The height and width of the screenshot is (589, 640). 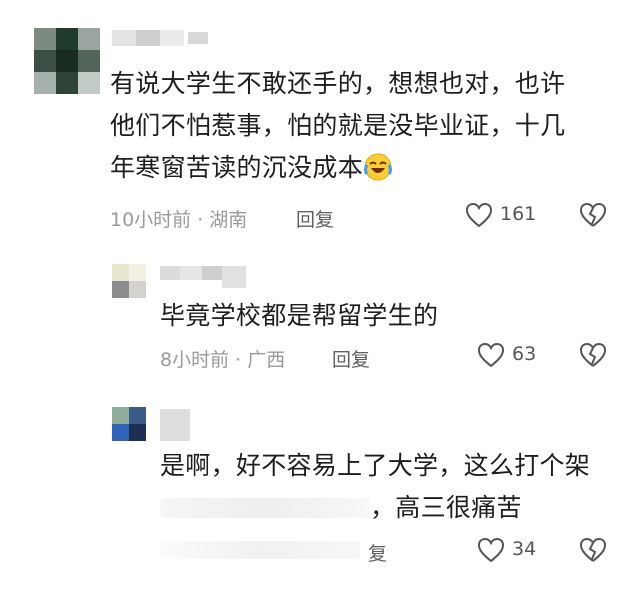 What do you see at coordinates (378, 167) in the screenshot?
I see `laugh-cry-emoji` at bounding box center [378, 167].